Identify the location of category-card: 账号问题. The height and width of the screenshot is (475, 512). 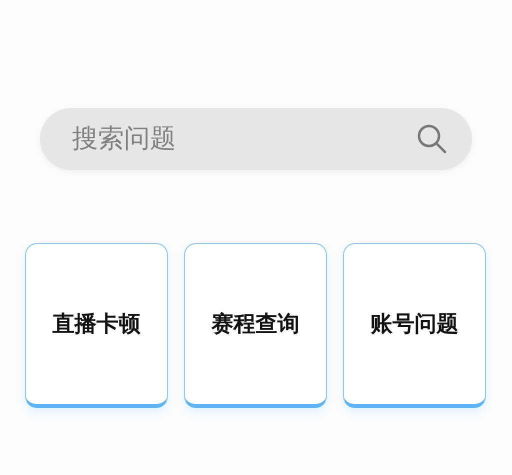
(414, 325).